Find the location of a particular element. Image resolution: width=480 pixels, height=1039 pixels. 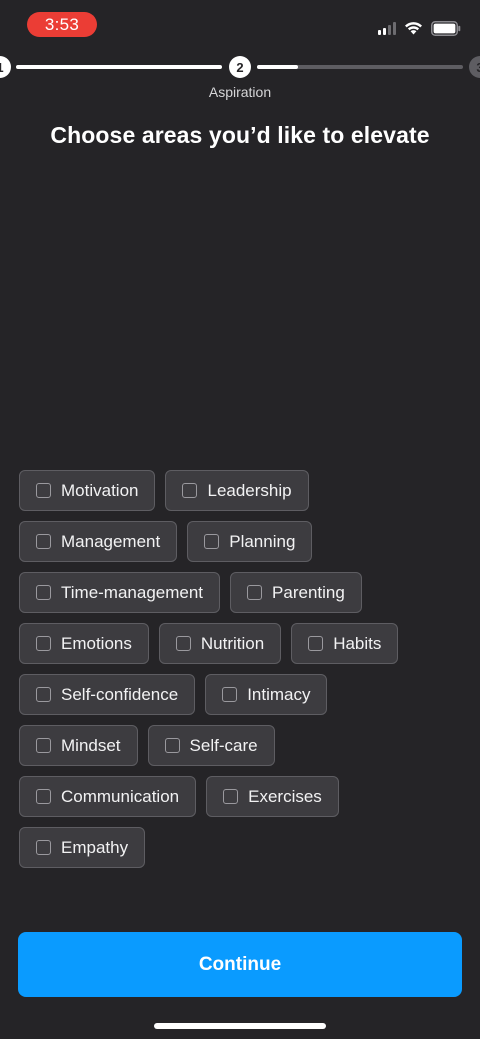

chip-parenting: Parenting is located at coordinates (296, 592).